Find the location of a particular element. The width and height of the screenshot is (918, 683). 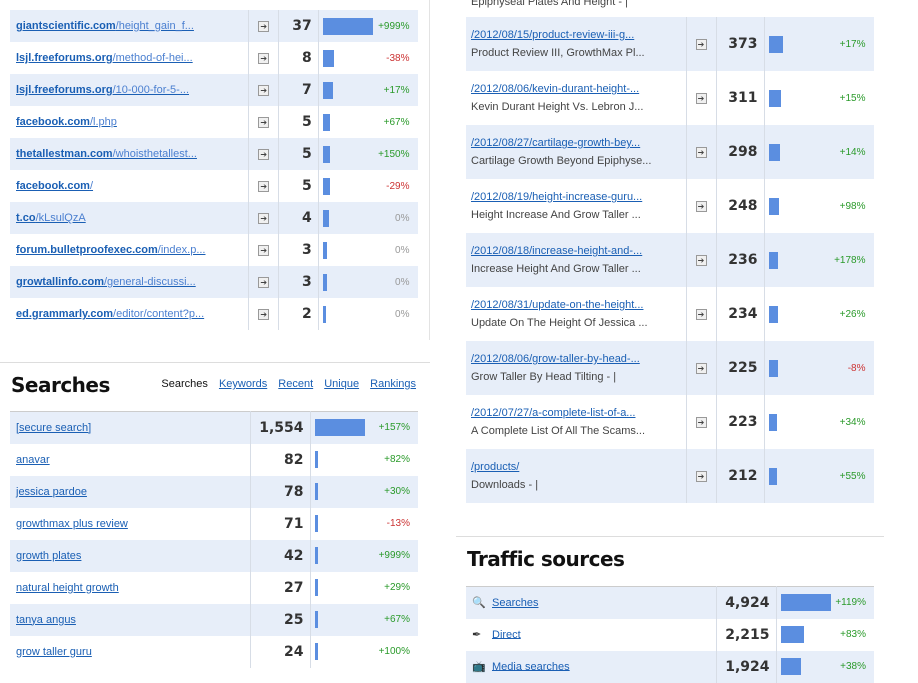

change-percent: +119% is located at coordinates (850, 603).